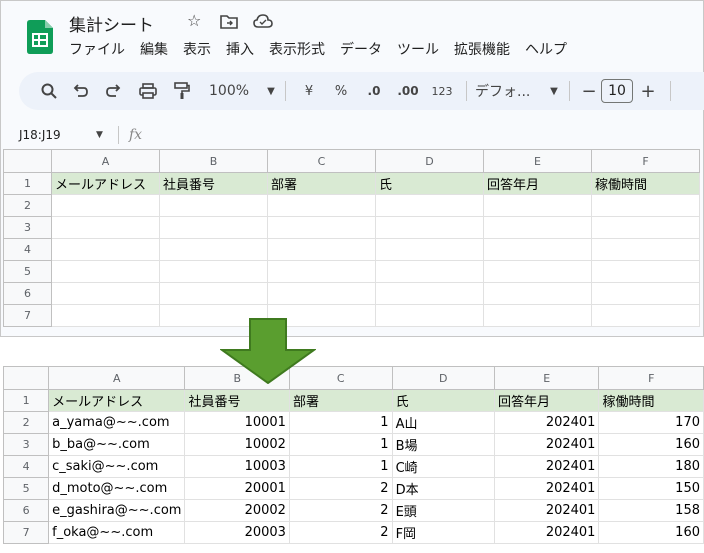 The image size is (704, 553). I want to click on header-cell-surname: 氏, so click(443, 400).